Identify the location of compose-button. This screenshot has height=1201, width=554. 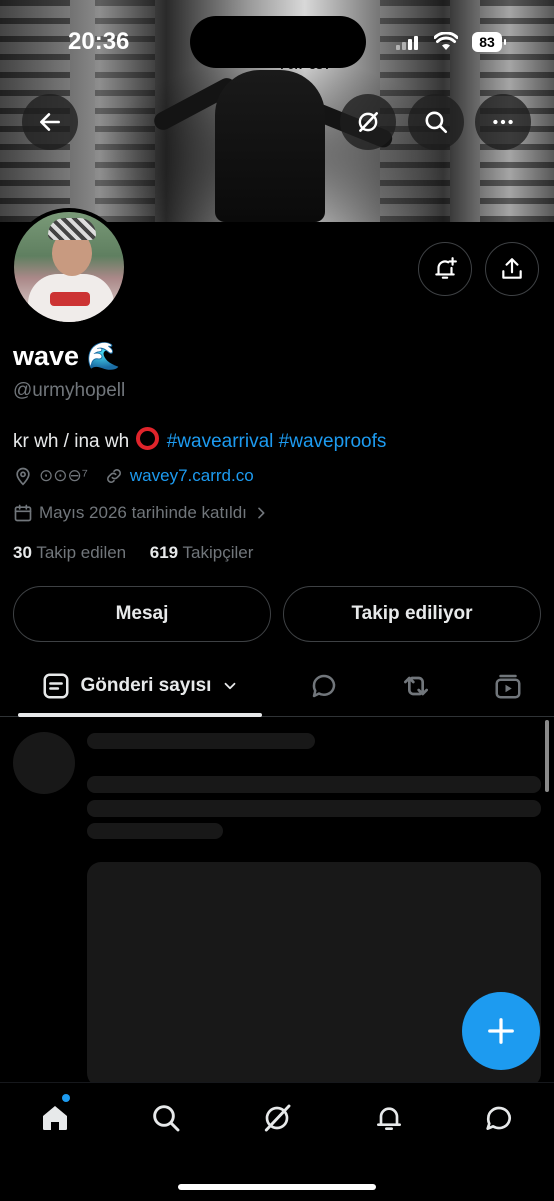
(501, 1031).